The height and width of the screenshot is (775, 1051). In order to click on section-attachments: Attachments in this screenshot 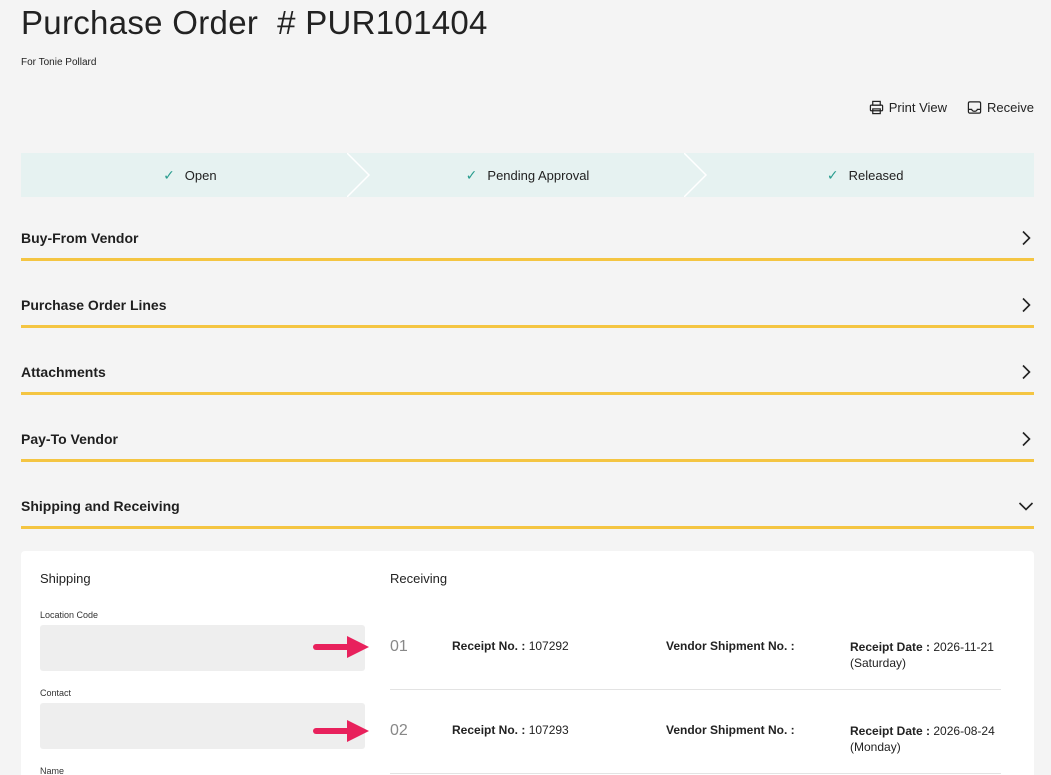, I will do `click(527, 373)`.